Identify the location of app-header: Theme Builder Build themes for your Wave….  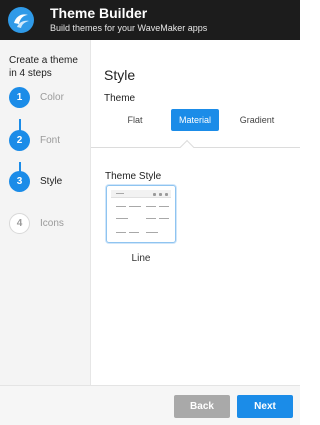
(150, 20).